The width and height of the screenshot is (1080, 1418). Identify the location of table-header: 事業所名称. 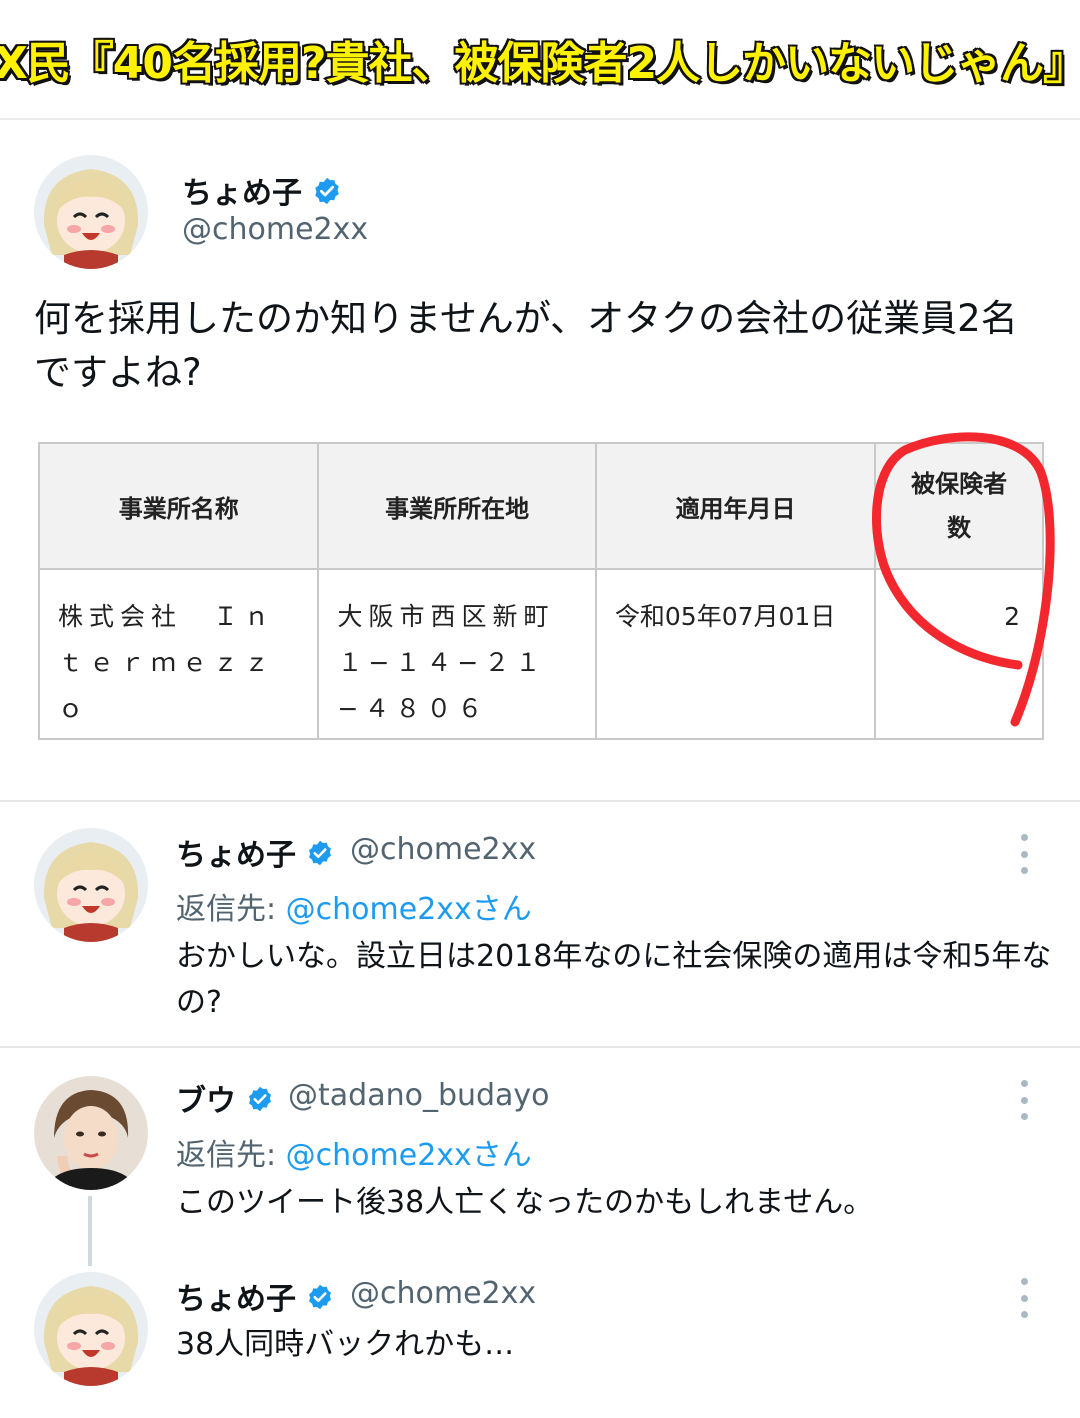
(178, 506).